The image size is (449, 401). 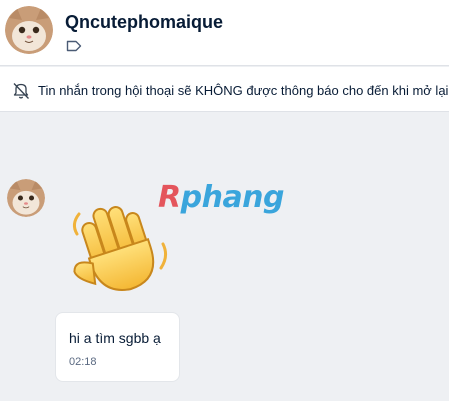 What do you see at coordinates (115, 338) in the screenshot?
I see `message-text: hi a tìm sgbb ạ` at bounding box center [115, 338].